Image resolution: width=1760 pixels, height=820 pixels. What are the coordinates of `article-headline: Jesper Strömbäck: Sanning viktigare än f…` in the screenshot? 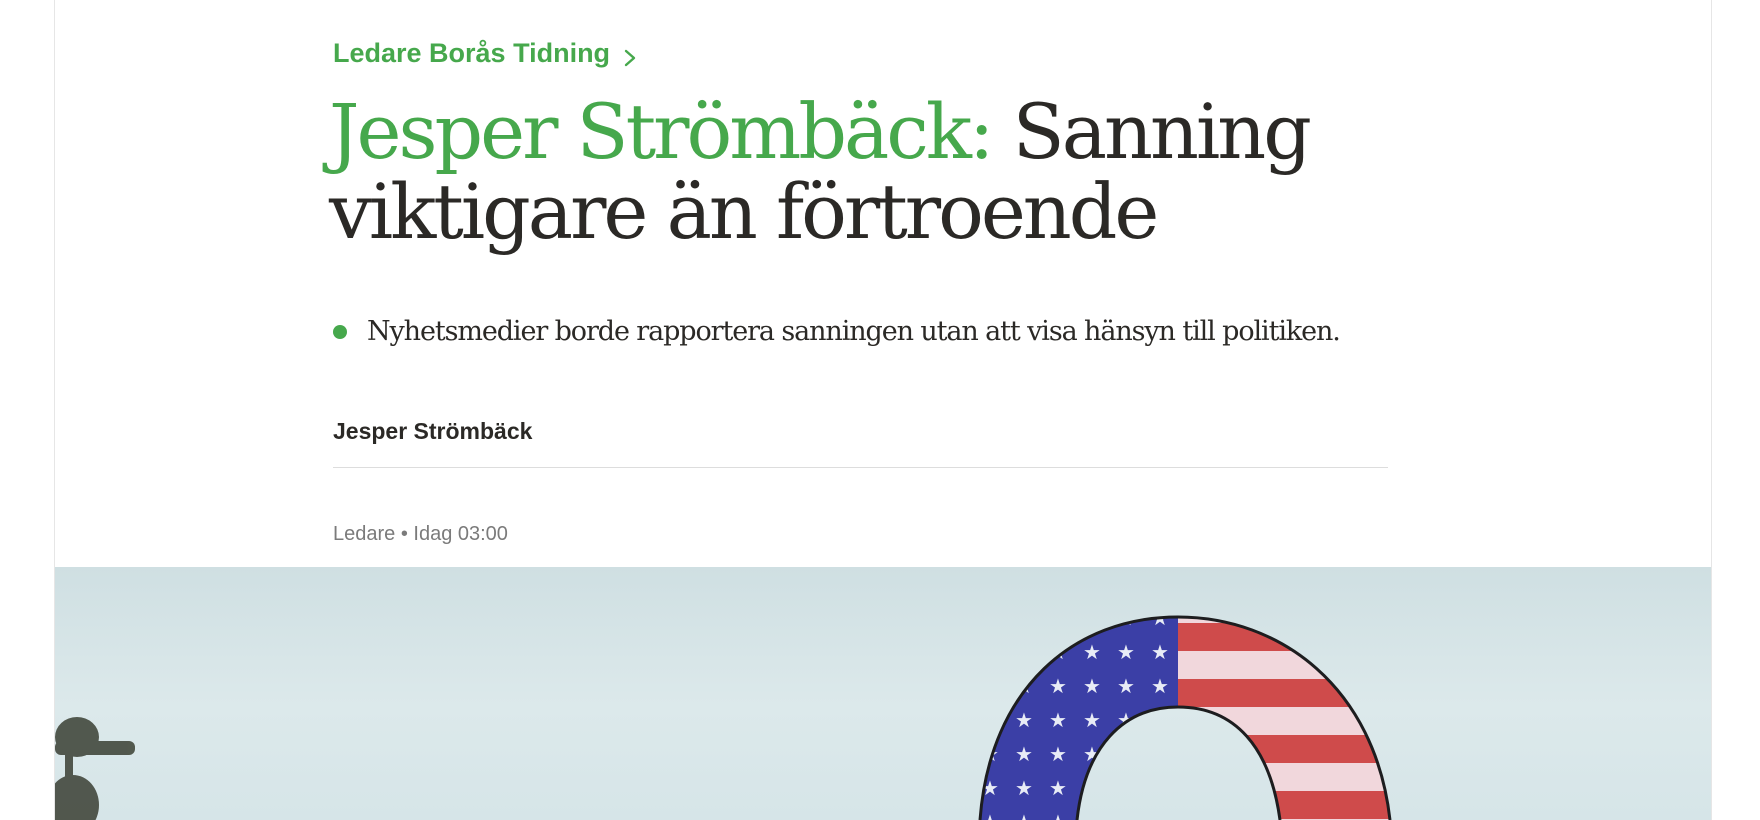 It's located at (879, 172).